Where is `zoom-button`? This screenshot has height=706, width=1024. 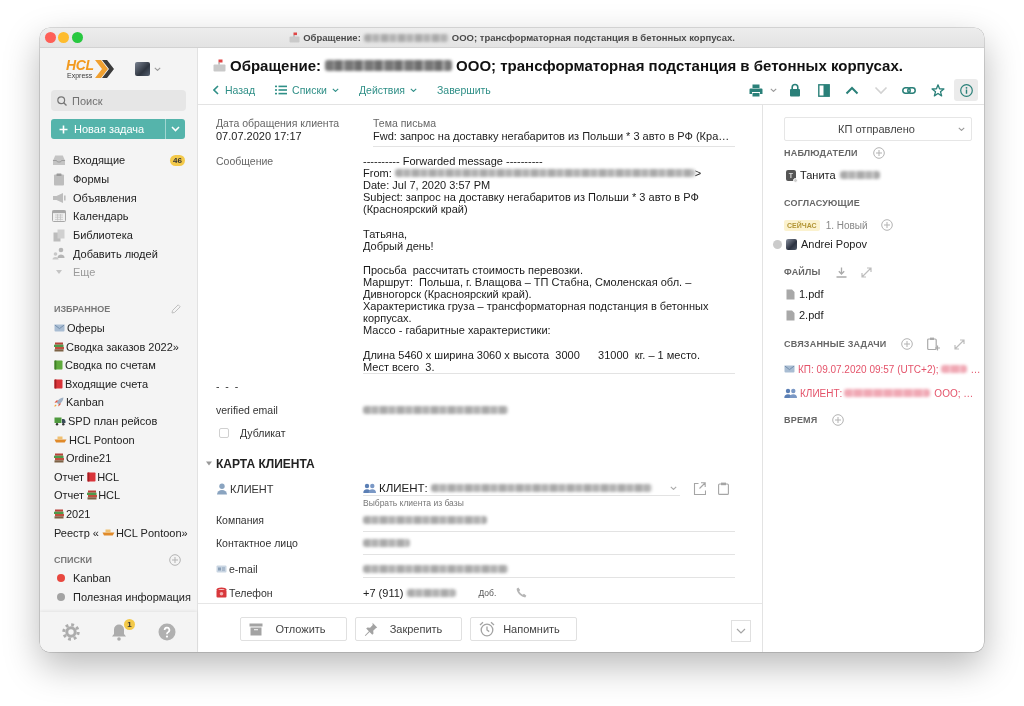
zoom-button is located at coordinates (77, 37).